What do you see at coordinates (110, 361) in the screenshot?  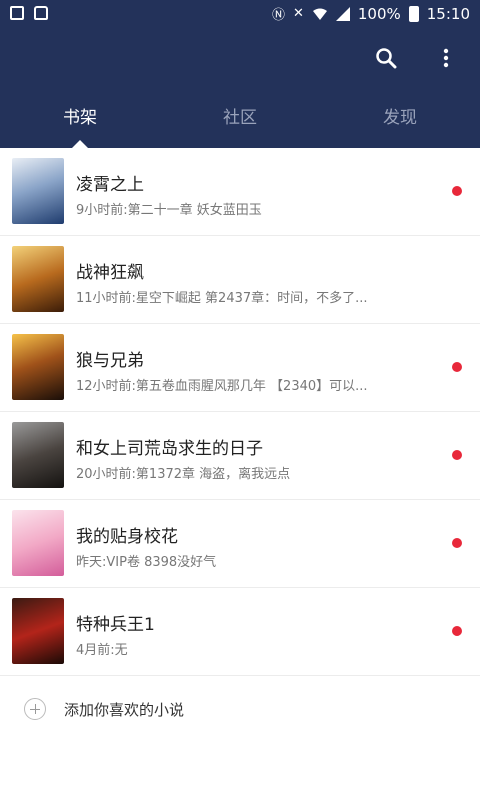 I see `book-title: 狼与兄弟` at bounding box center [110, 361].